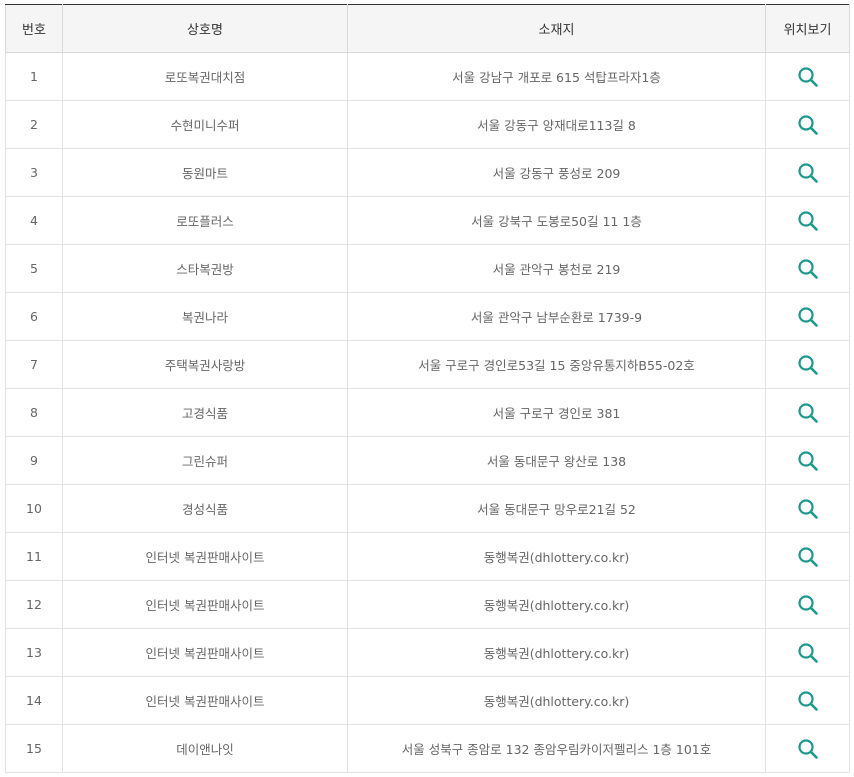 The image size is (854, 777). I want to click on table-row: 6 복권나라 서울 관악구 남부순환로 1739-9, so click(427, 316).